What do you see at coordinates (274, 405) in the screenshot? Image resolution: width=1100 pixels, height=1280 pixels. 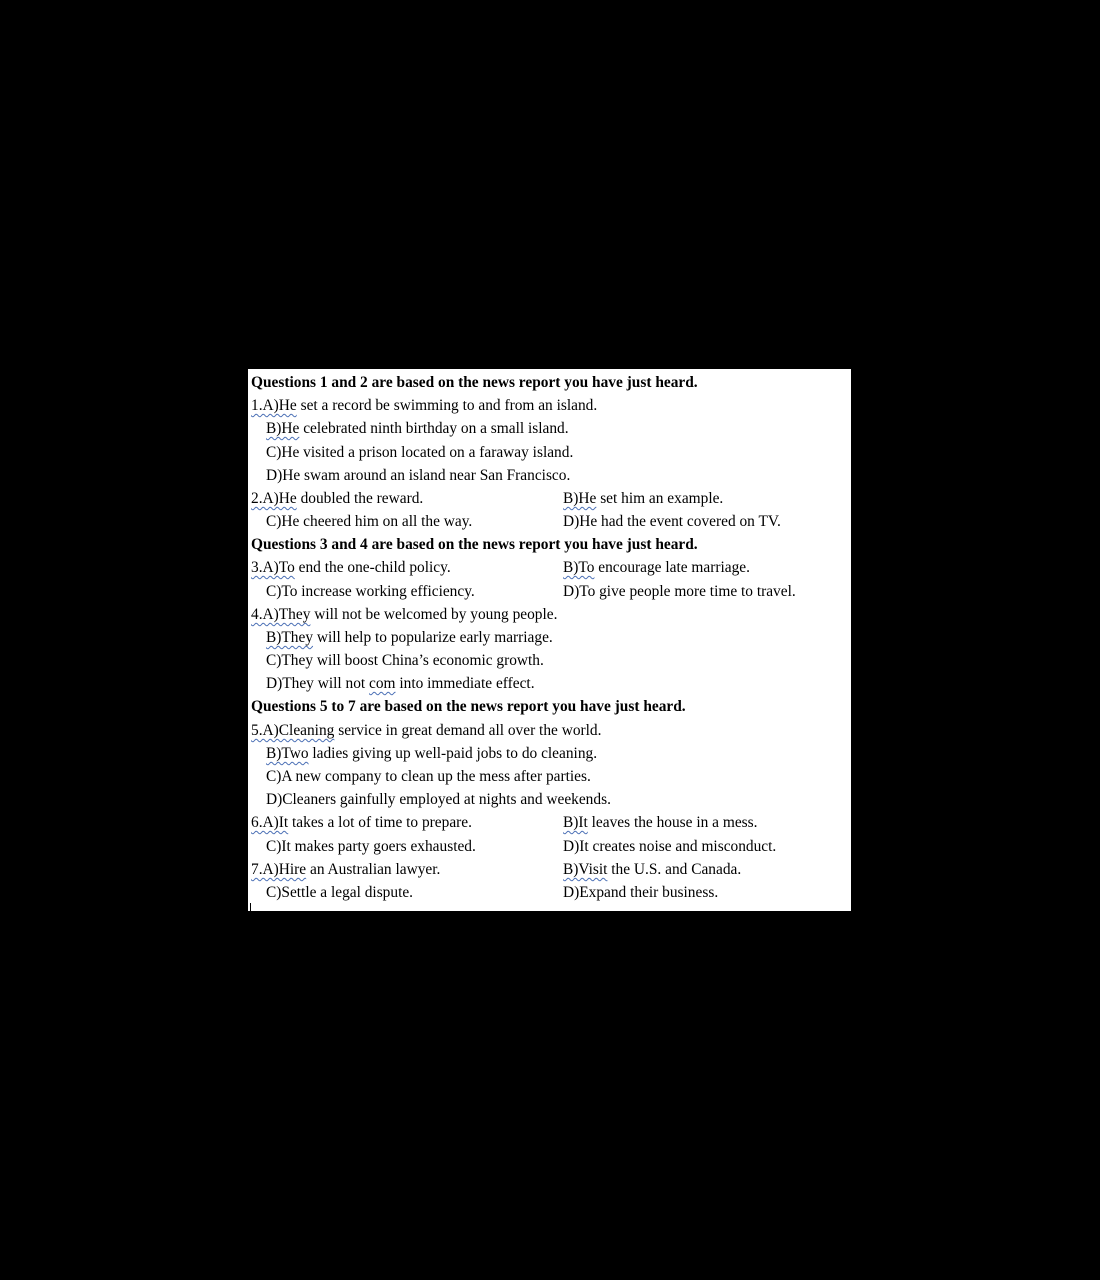 I see `q1-a-mark: 1.A)He` at bounding box center [274, 405].